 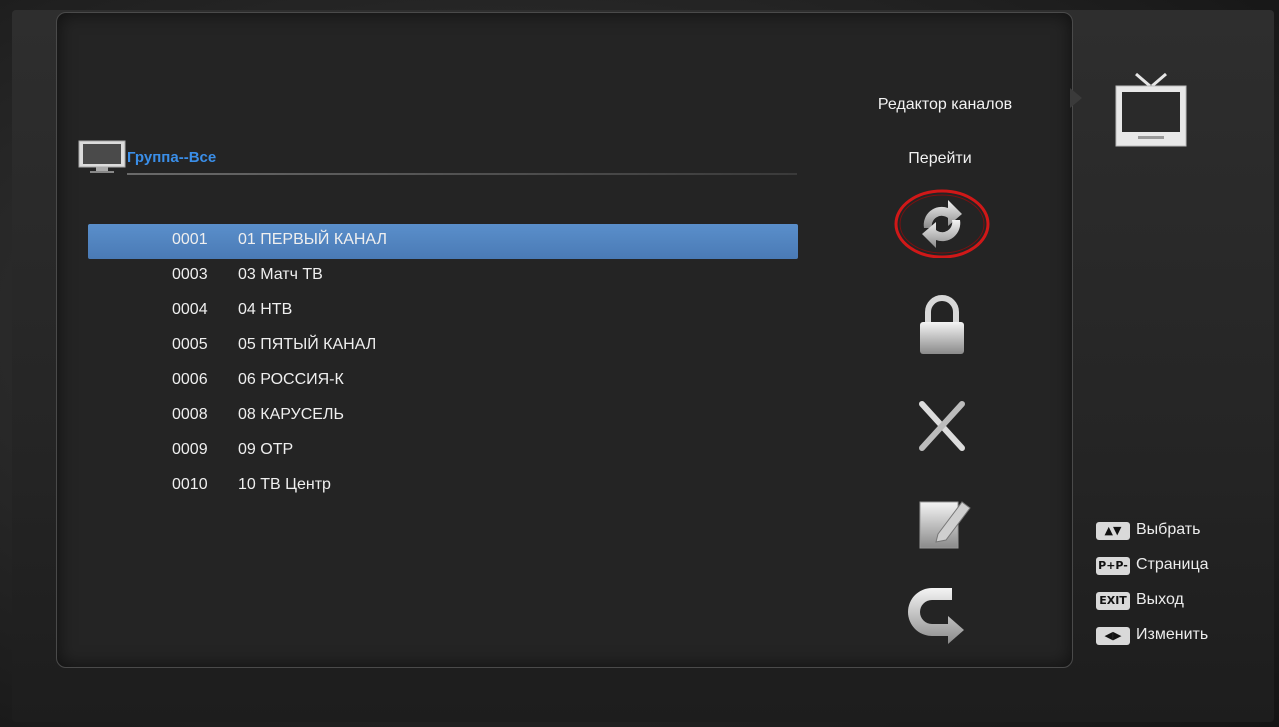 I want to click on leftright-key-icon: ◀▶, so click(x=1113, y=636).